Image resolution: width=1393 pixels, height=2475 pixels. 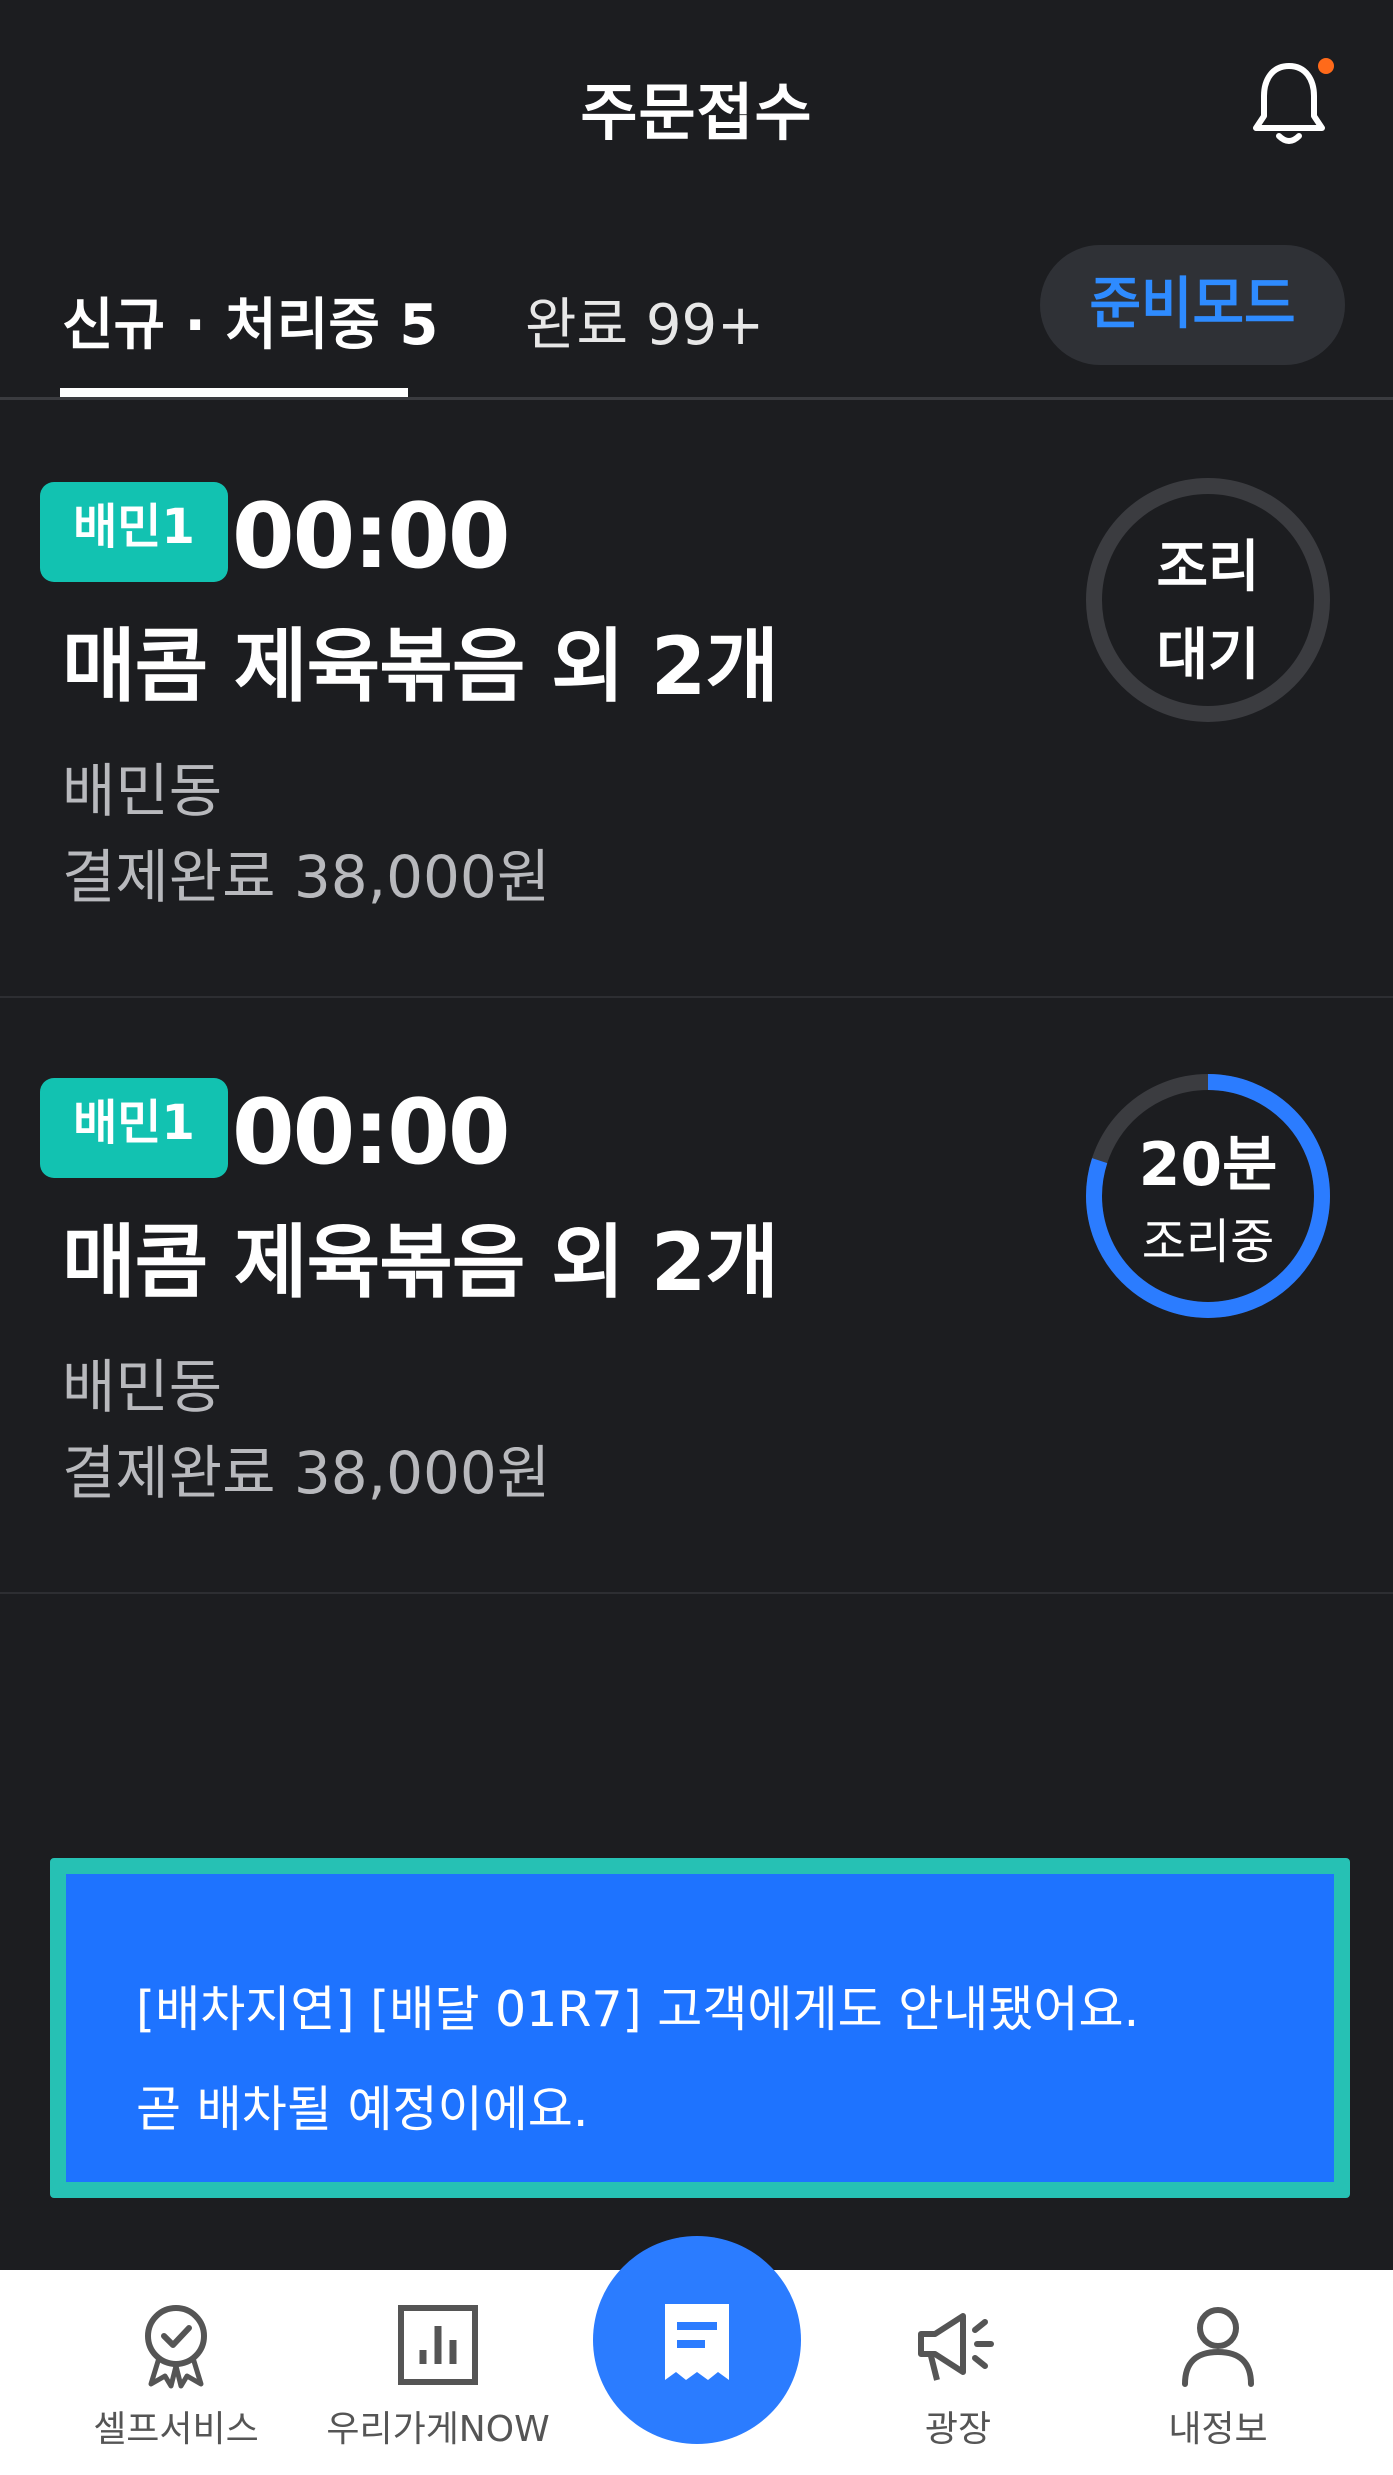 I want to click on nav-label: 내정보, so click(x=1218, y=2429).